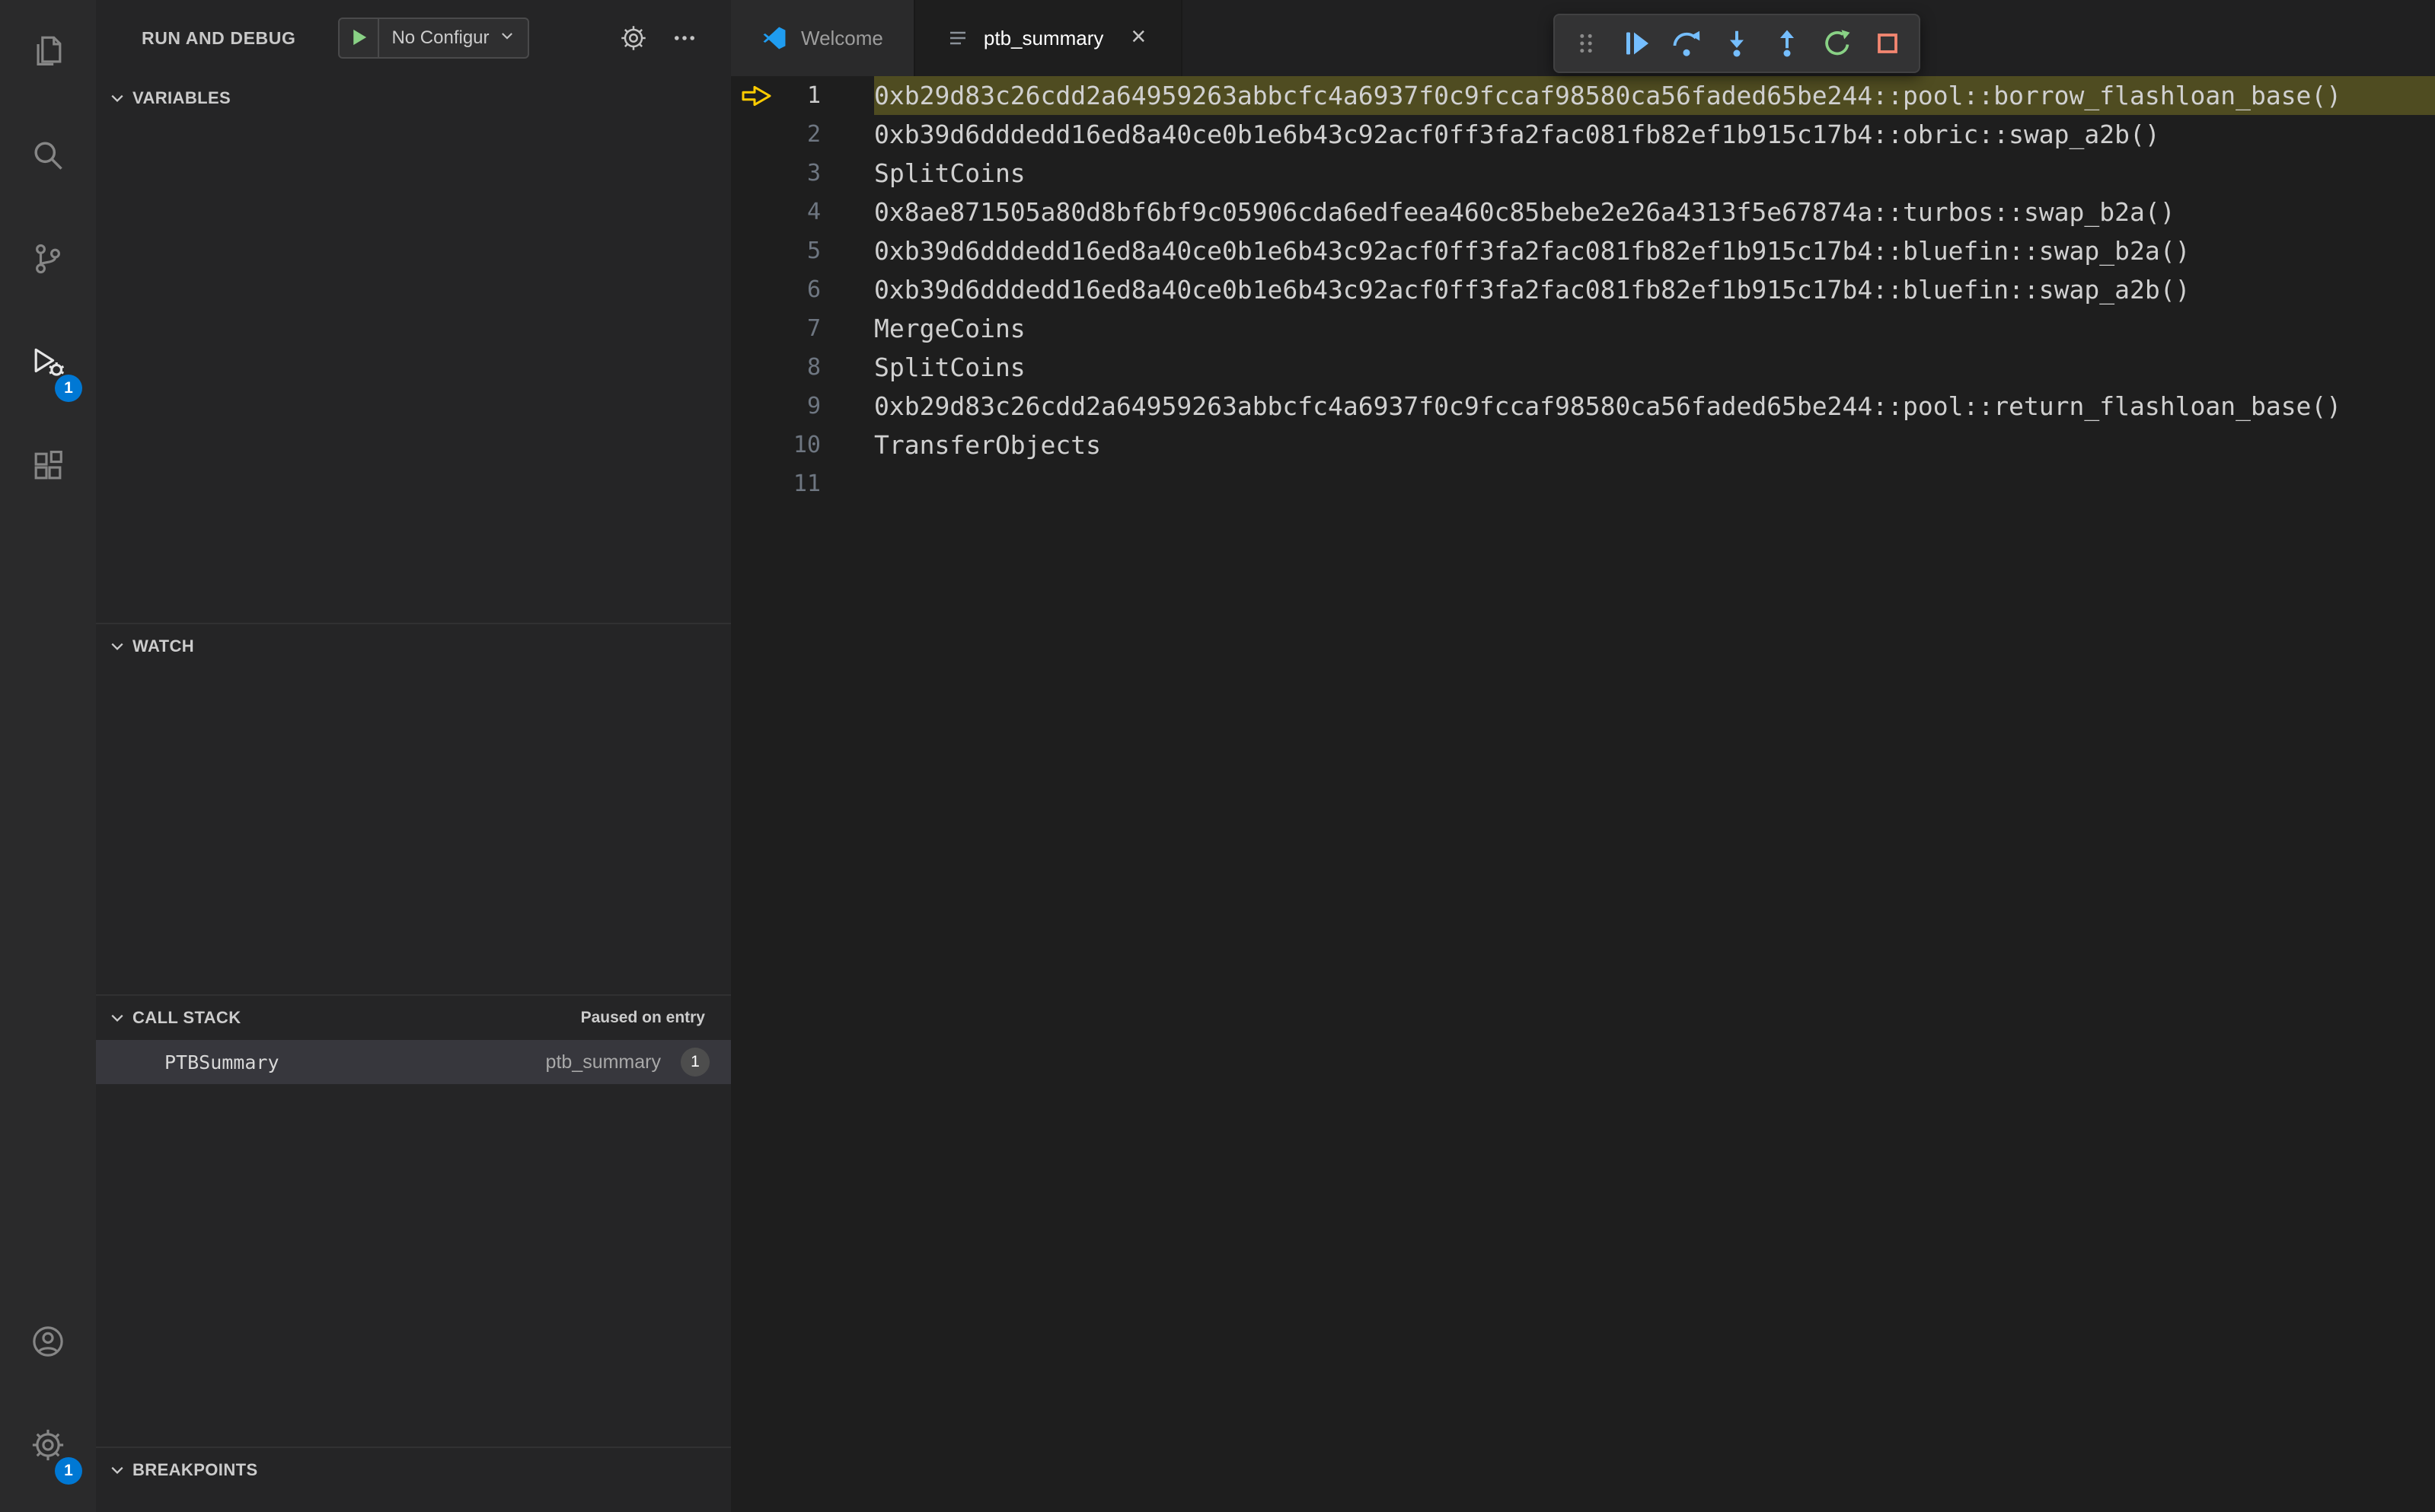 This screenshot has width=2435, height=1512. I want to click on gutter: 7, so click(802, 328).